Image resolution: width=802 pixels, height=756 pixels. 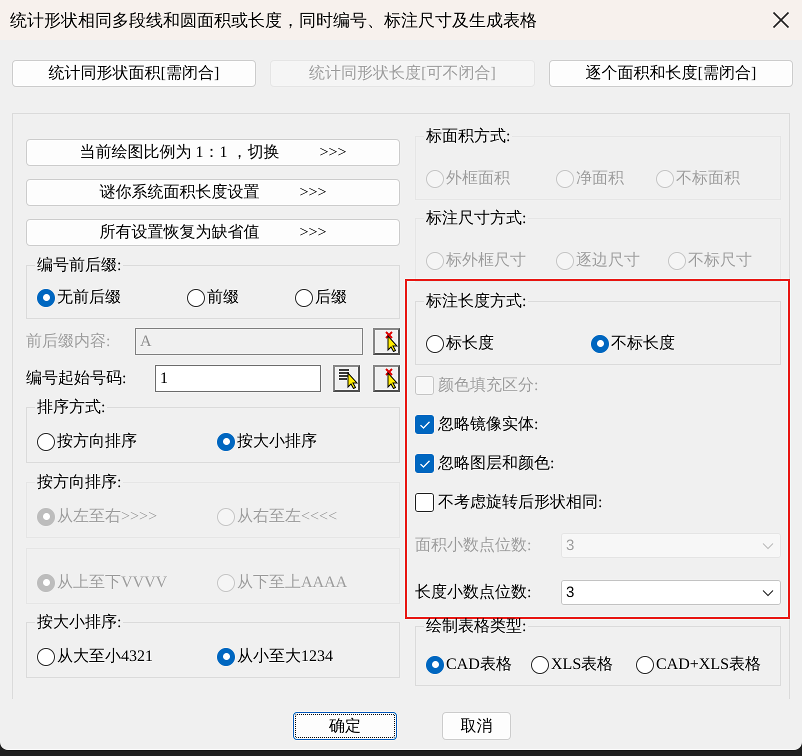 I want to click on mode-button: 统计同形状面积[需闭合], so click(x=134, y=73).